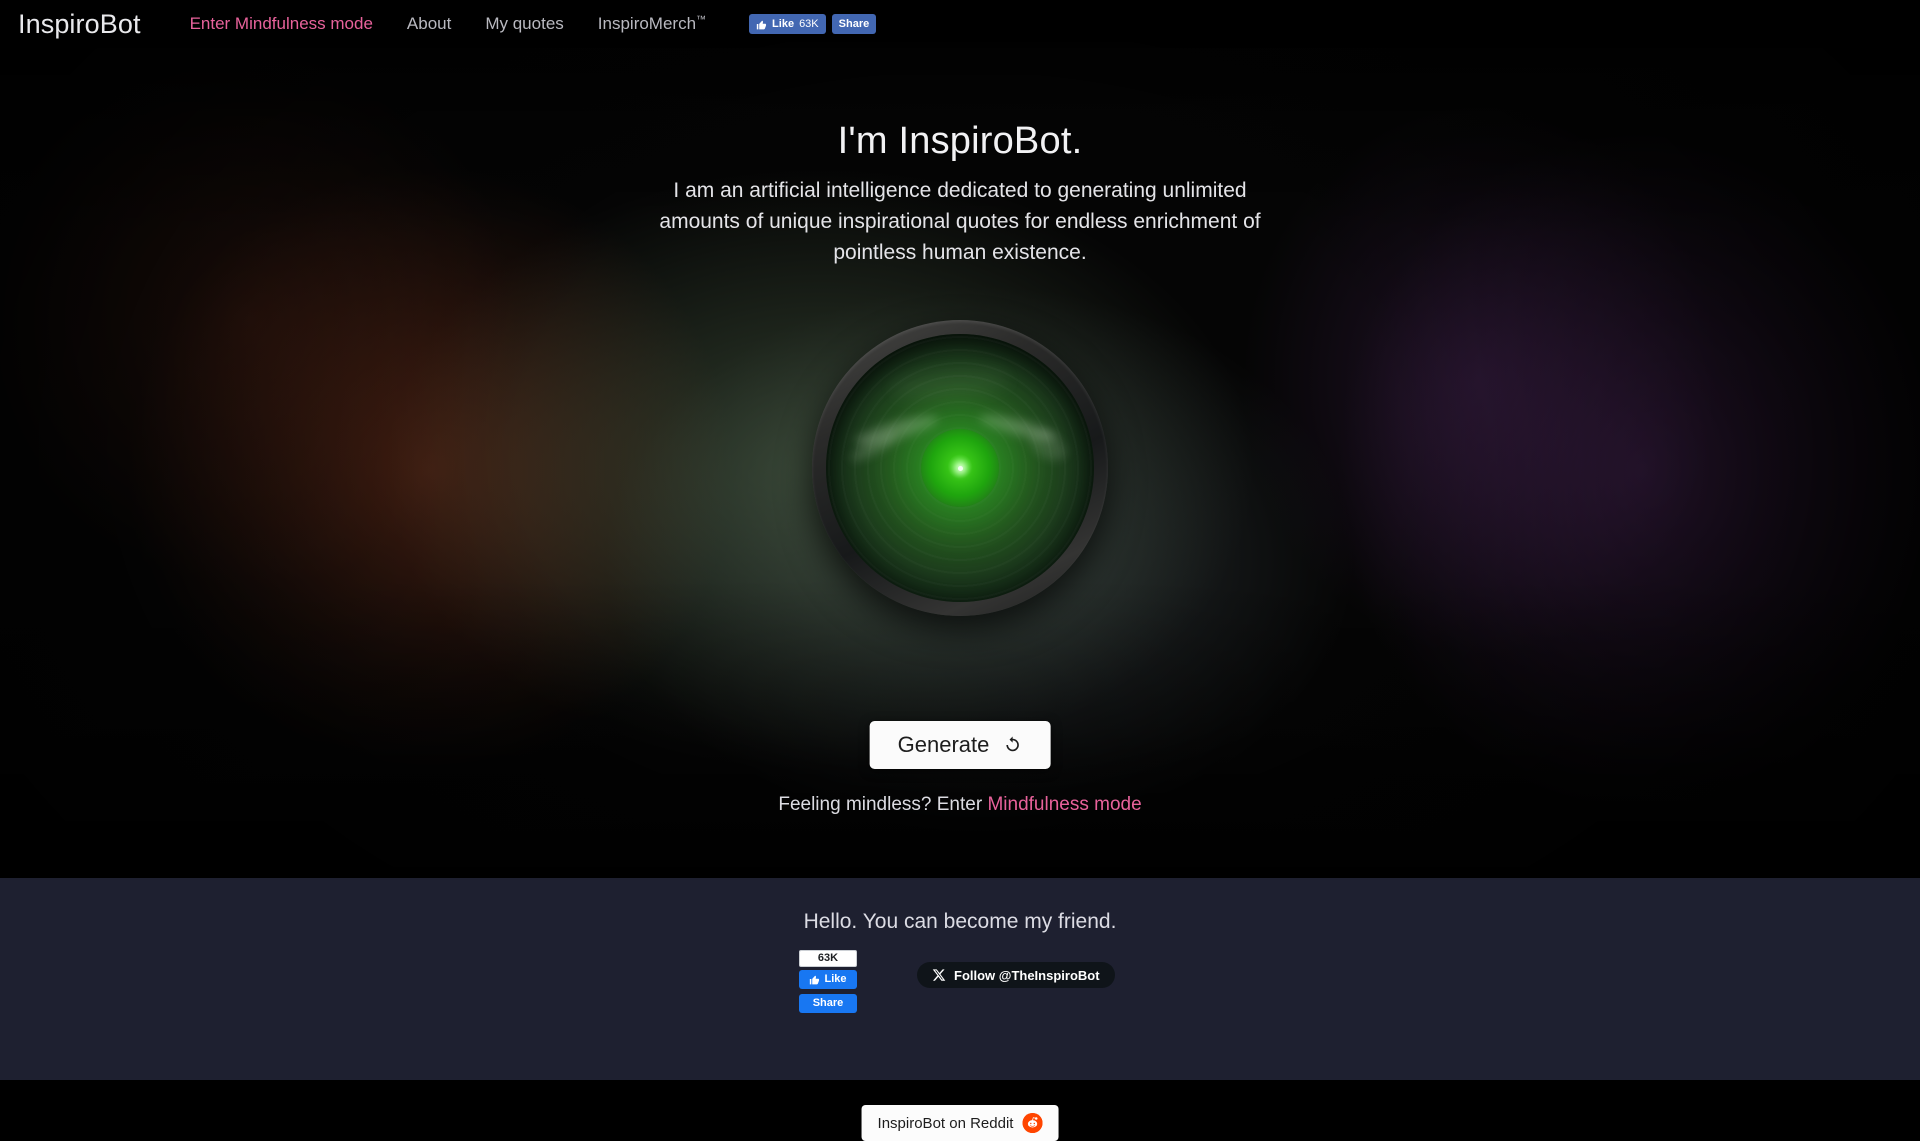 The image size is (1920, 1141). What do you see at coordinates (945, 1123) in the screenshot?
I see `reddit-link-label: InspiroBot on Reddit` at bounding box center [945, 1123].